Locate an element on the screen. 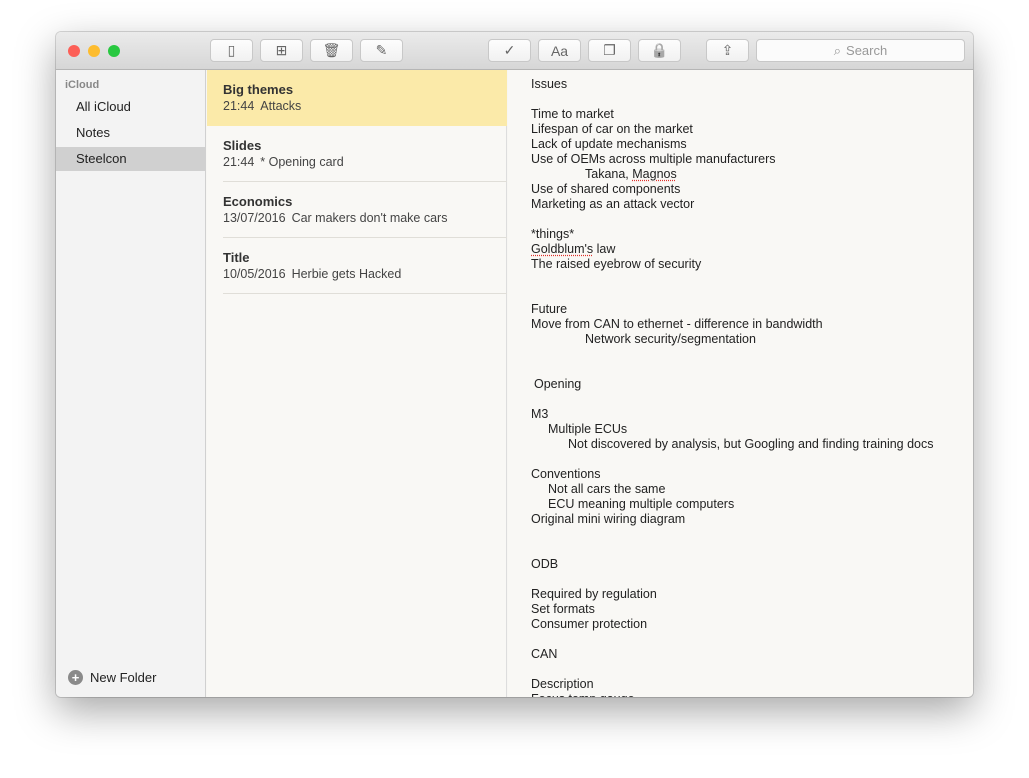 This screenshot has height=778, width=1029. note-line: Future is located at coordinates (549, 309).